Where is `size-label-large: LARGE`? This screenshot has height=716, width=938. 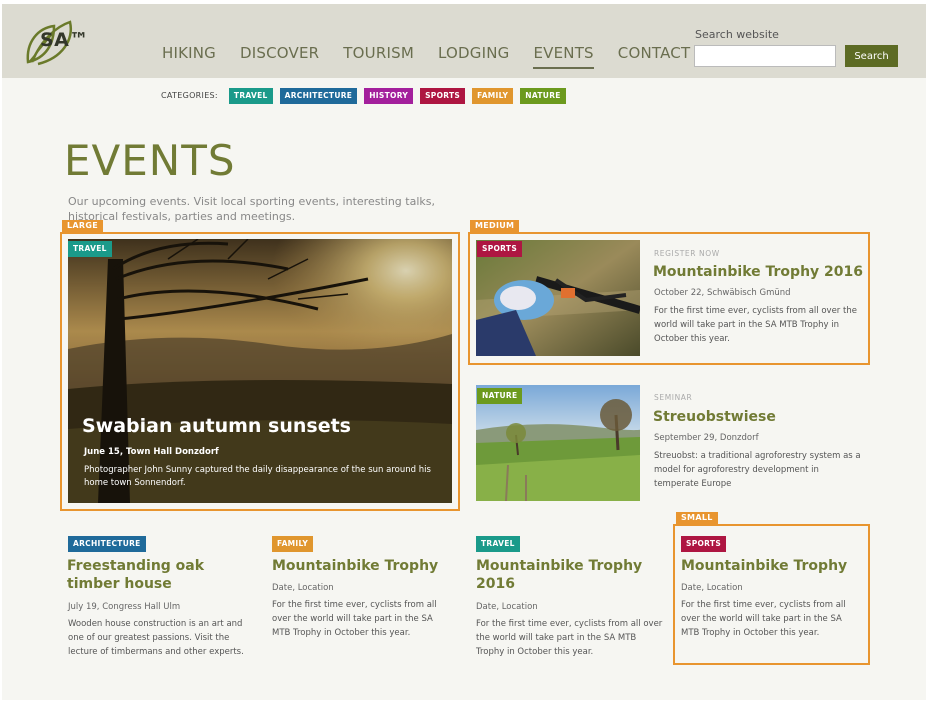
size-label-large: LARGE is located at coordinates (82, 226).